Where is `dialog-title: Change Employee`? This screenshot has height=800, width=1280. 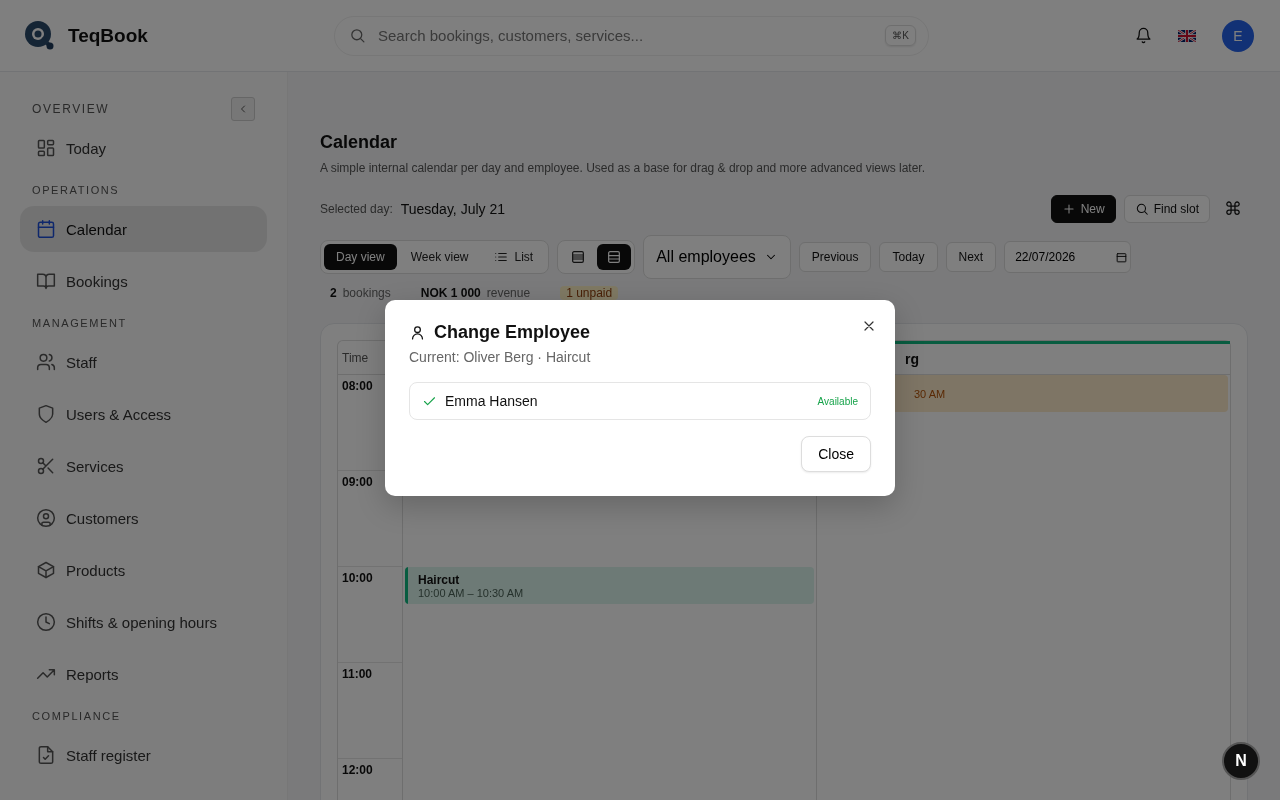
dialog-title: Change Employee is located at coordinates (512, 332).